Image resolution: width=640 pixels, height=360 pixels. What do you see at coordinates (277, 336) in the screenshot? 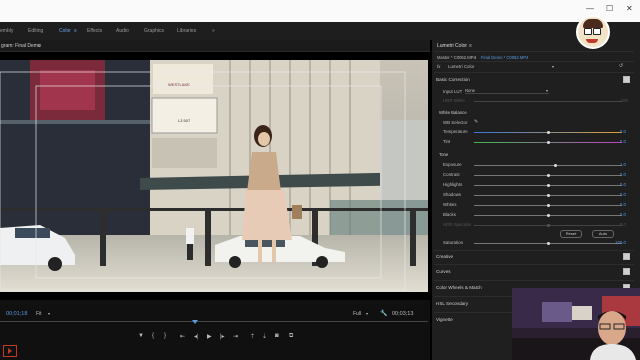
I see `export-frame-icon: ◙` at bounding box center [277, 336].